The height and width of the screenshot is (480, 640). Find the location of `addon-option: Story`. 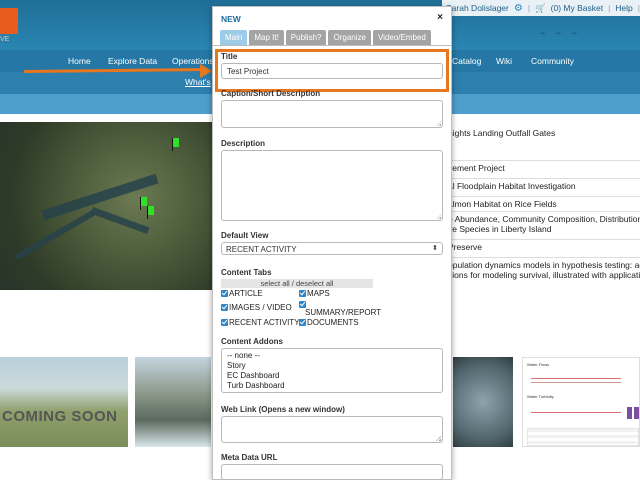

addon-option: Story is located at coordinates (332, 366).